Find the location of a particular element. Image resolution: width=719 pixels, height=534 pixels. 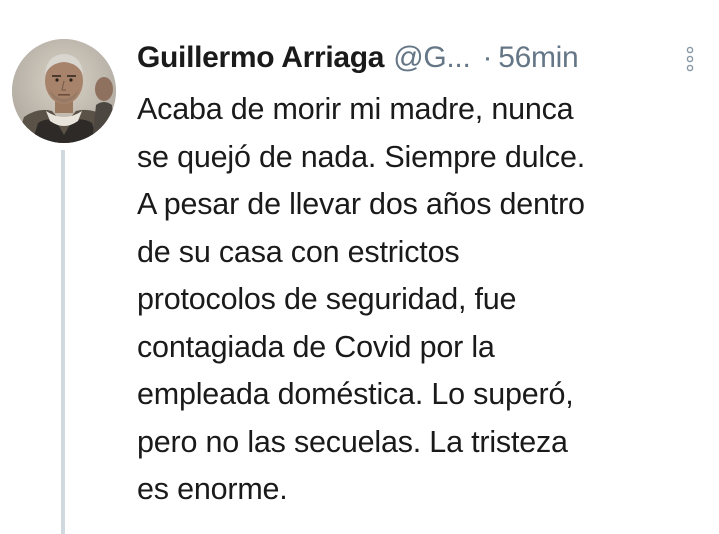

more-vertical-icon is located at coordinates (690, 59).